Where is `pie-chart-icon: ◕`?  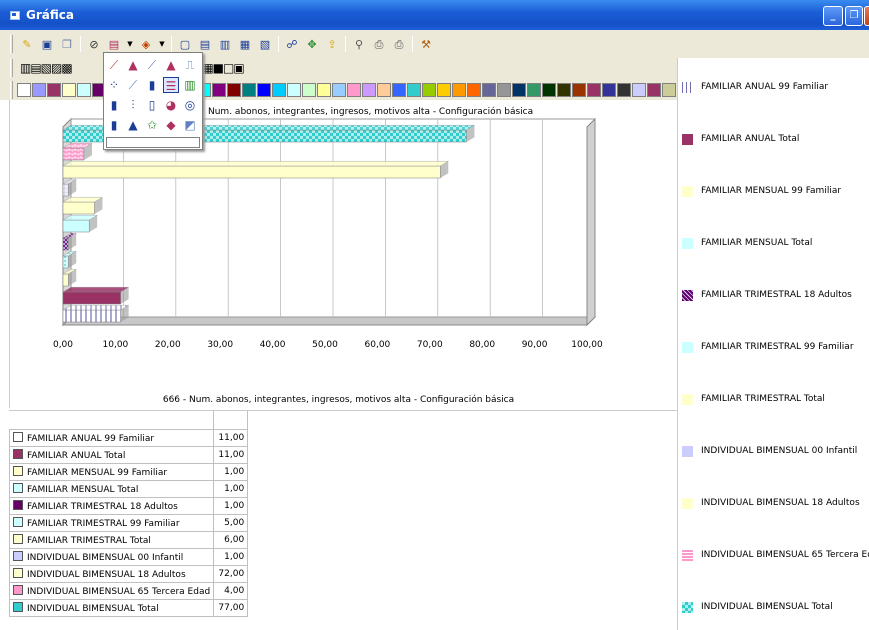 pie-chart-icon: ◕ is located at coordinates (171, 105).